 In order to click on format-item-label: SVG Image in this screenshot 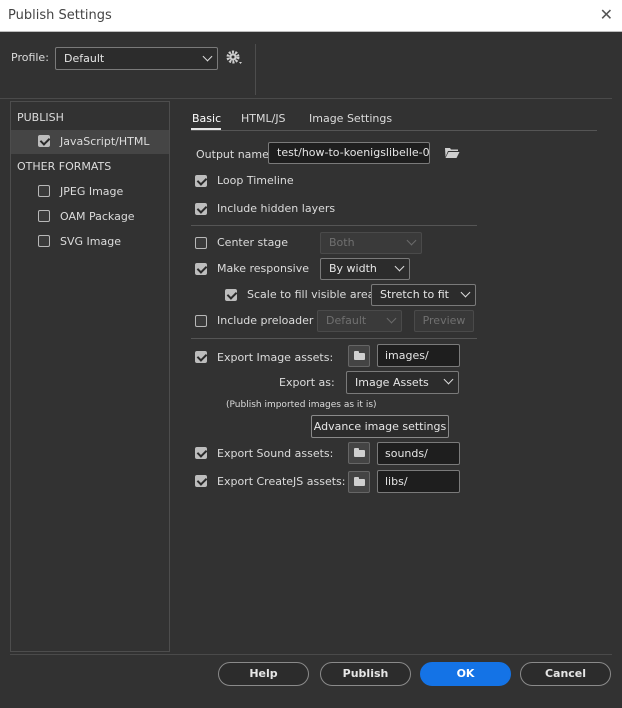, I will do `click(90, 241)`.